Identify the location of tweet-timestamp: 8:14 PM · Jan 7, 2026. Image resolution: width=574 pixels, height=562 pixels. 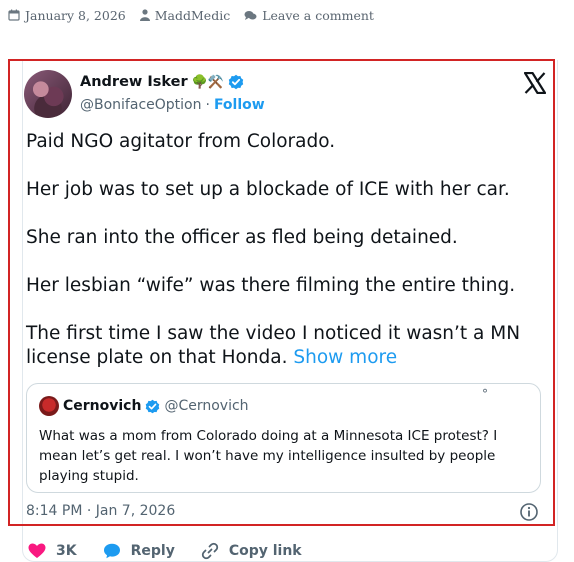
(100, 511).